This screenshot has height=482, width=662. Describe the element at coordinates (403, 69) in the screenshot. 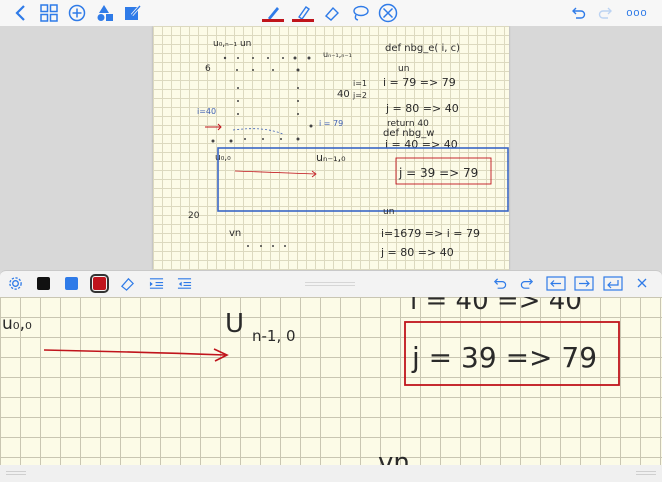

I see `note-un-1: un` at that location.